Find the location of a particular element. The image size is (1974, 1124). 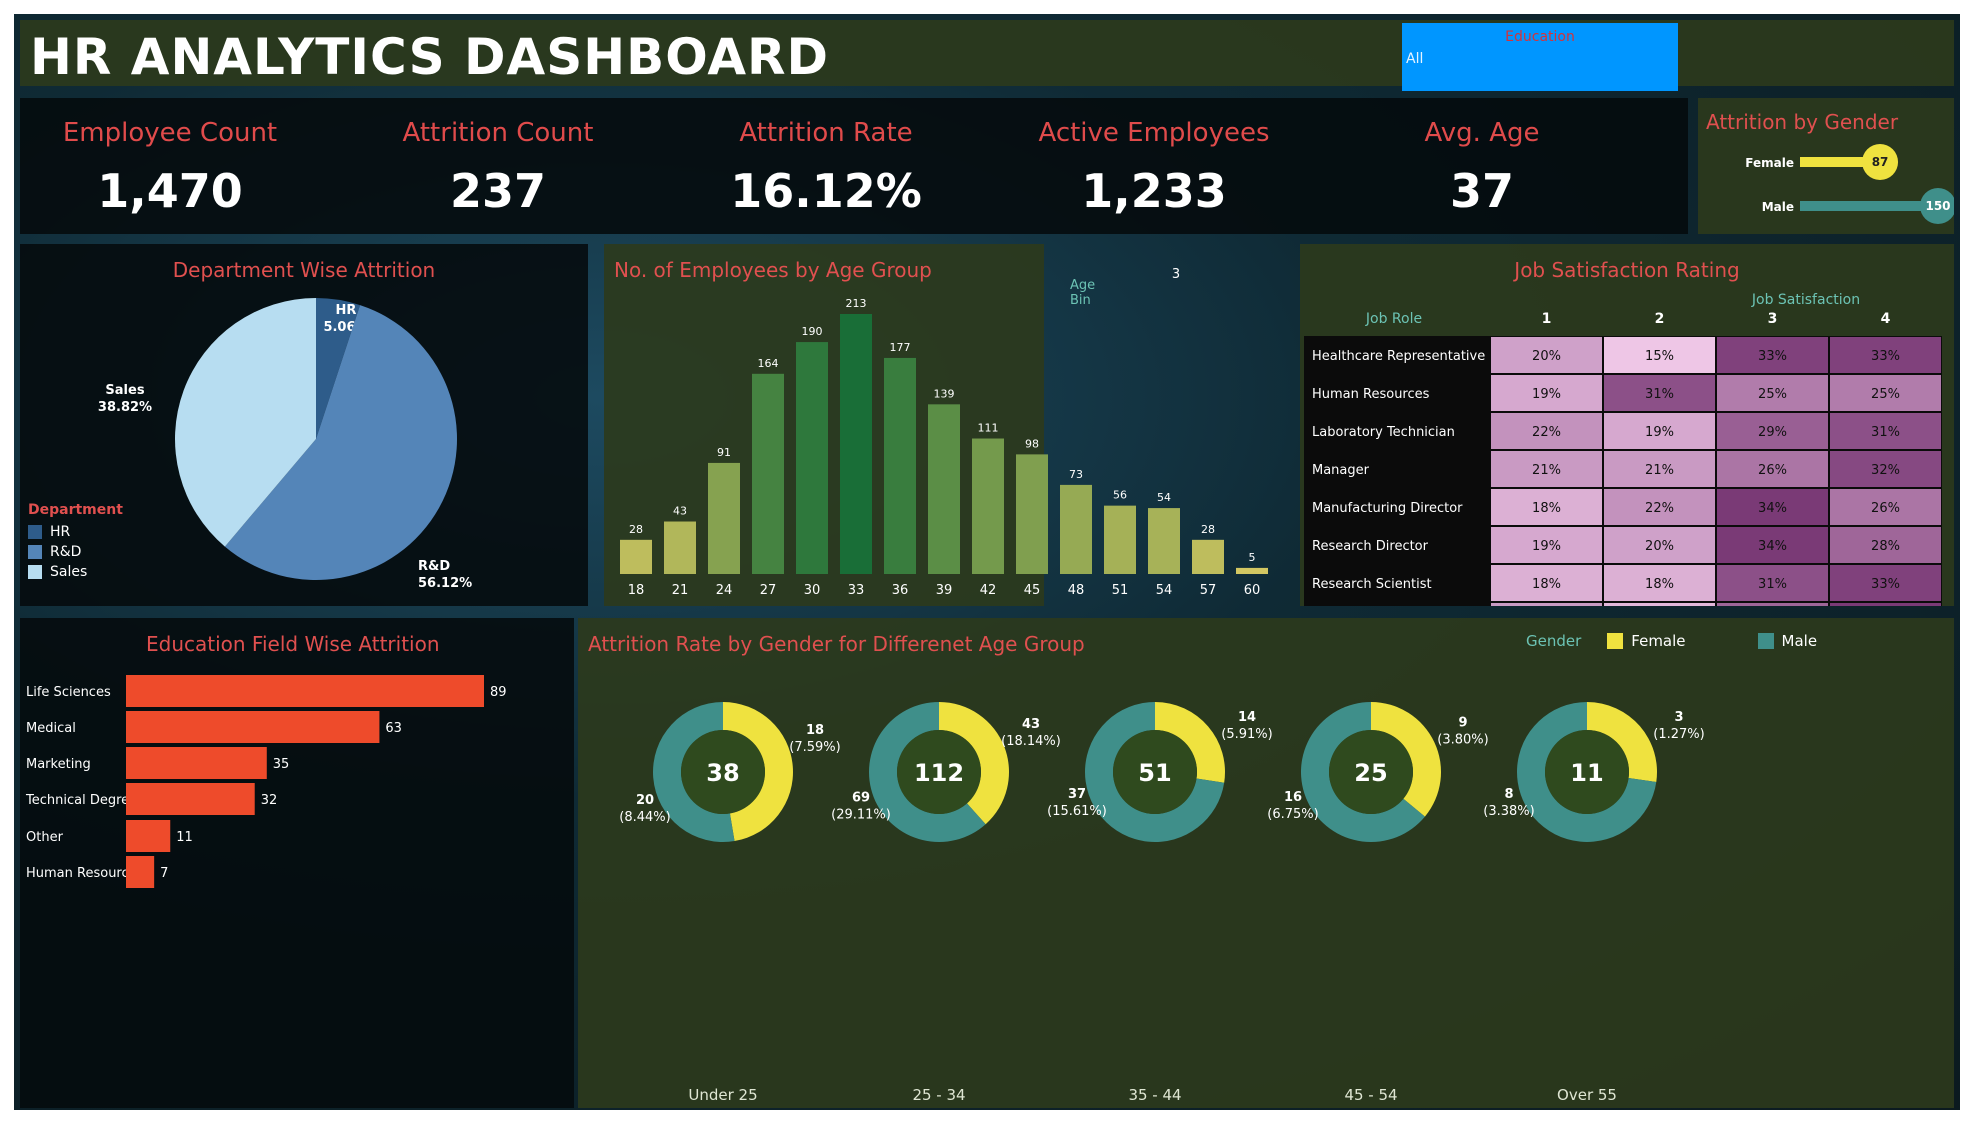

age-bar-value-label: 56 is located at coordinates (1120, 495).